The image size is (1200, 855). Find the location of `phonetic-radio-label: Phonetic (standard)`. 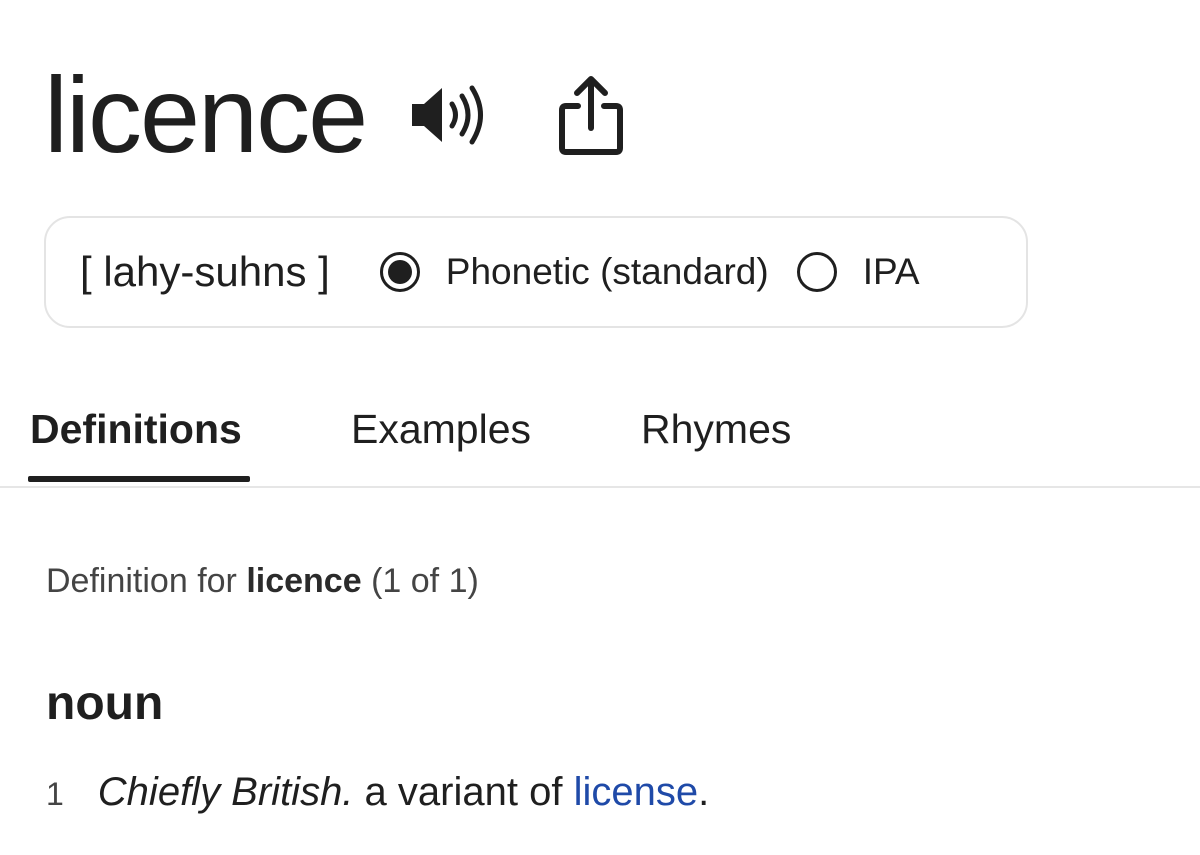

phonetic-radio-label: Phonetic (standard) is located at coordinates (607, 271).